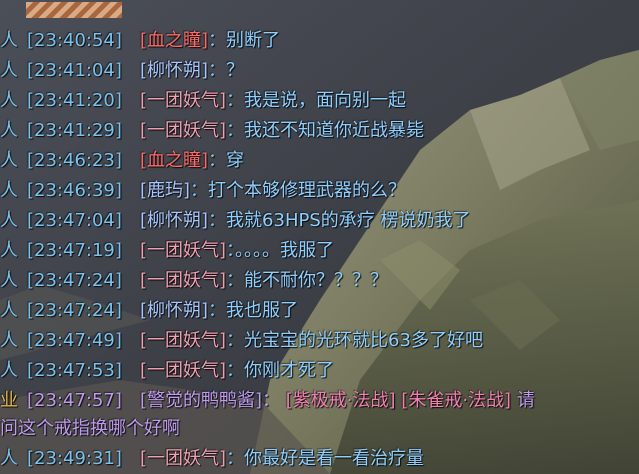 This screenshot has width=639, height=474. I want to click on message-text: 请, so click(525, 400).